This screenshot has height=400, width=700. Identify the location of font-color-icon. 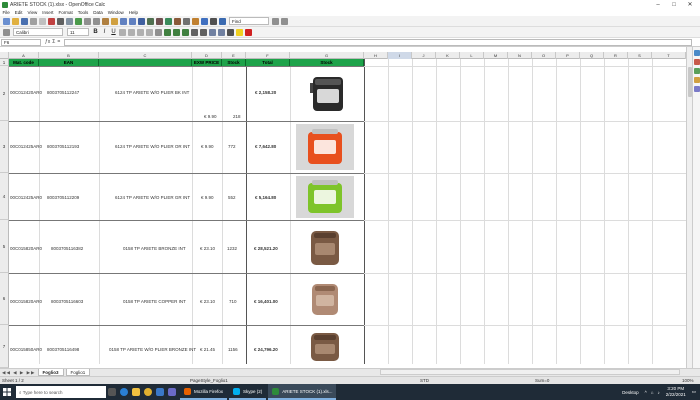
(248, 32).